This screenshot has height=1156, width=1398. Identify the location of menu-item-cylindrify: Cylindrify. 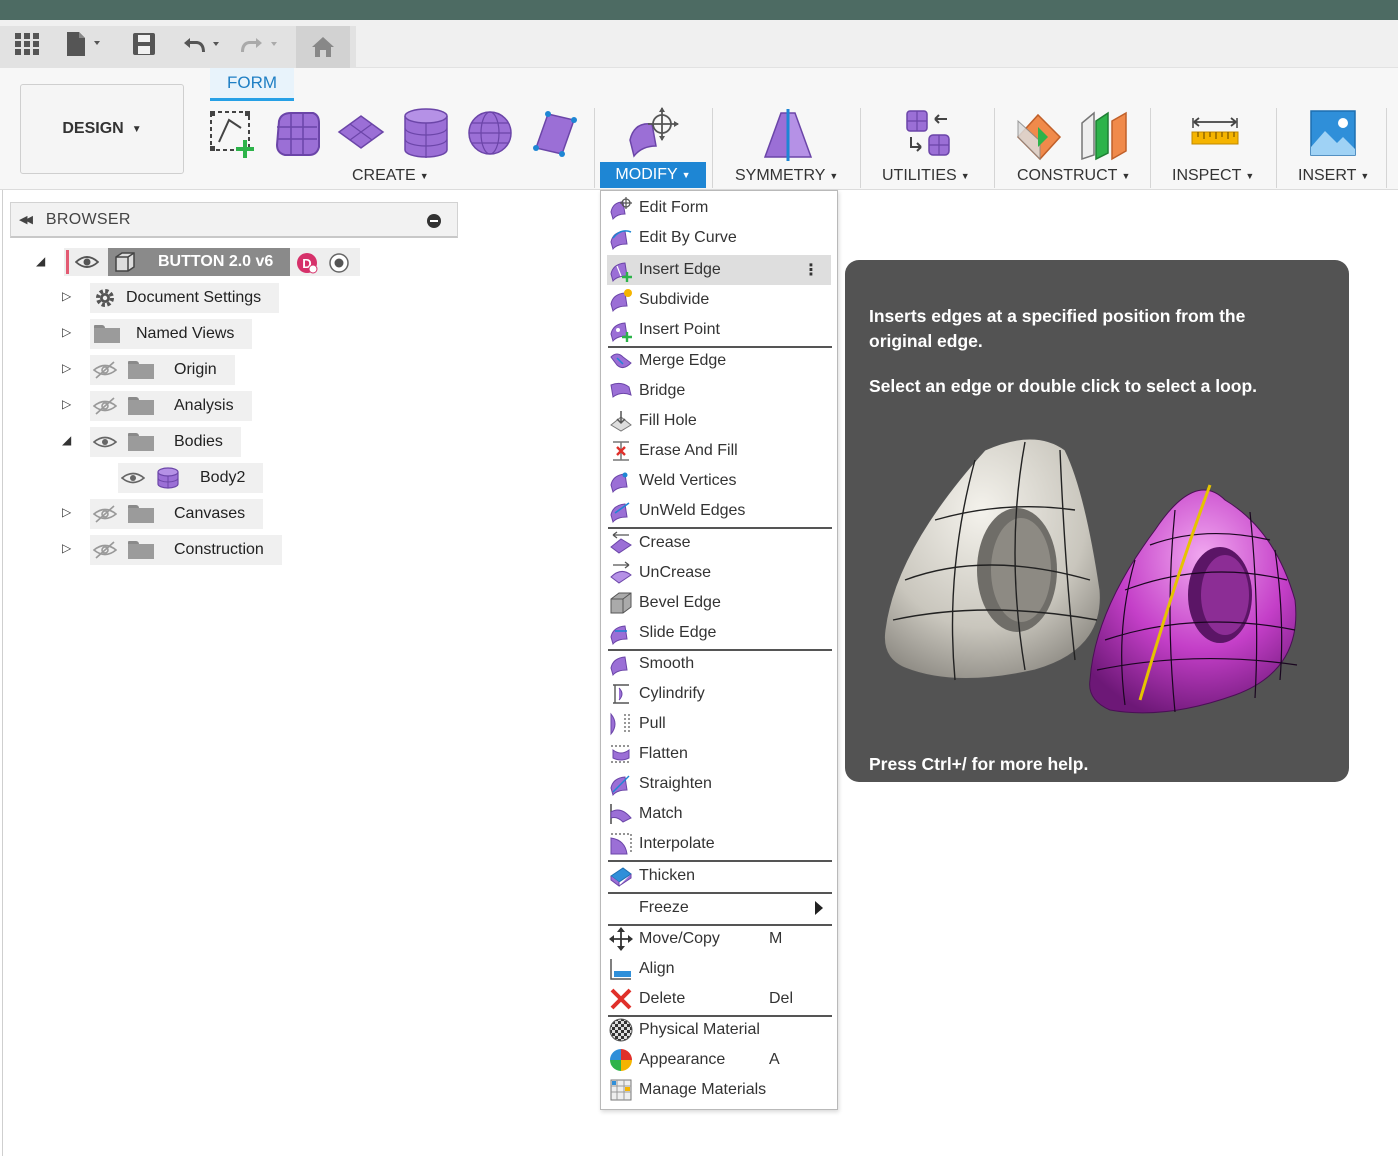
(719, 694).